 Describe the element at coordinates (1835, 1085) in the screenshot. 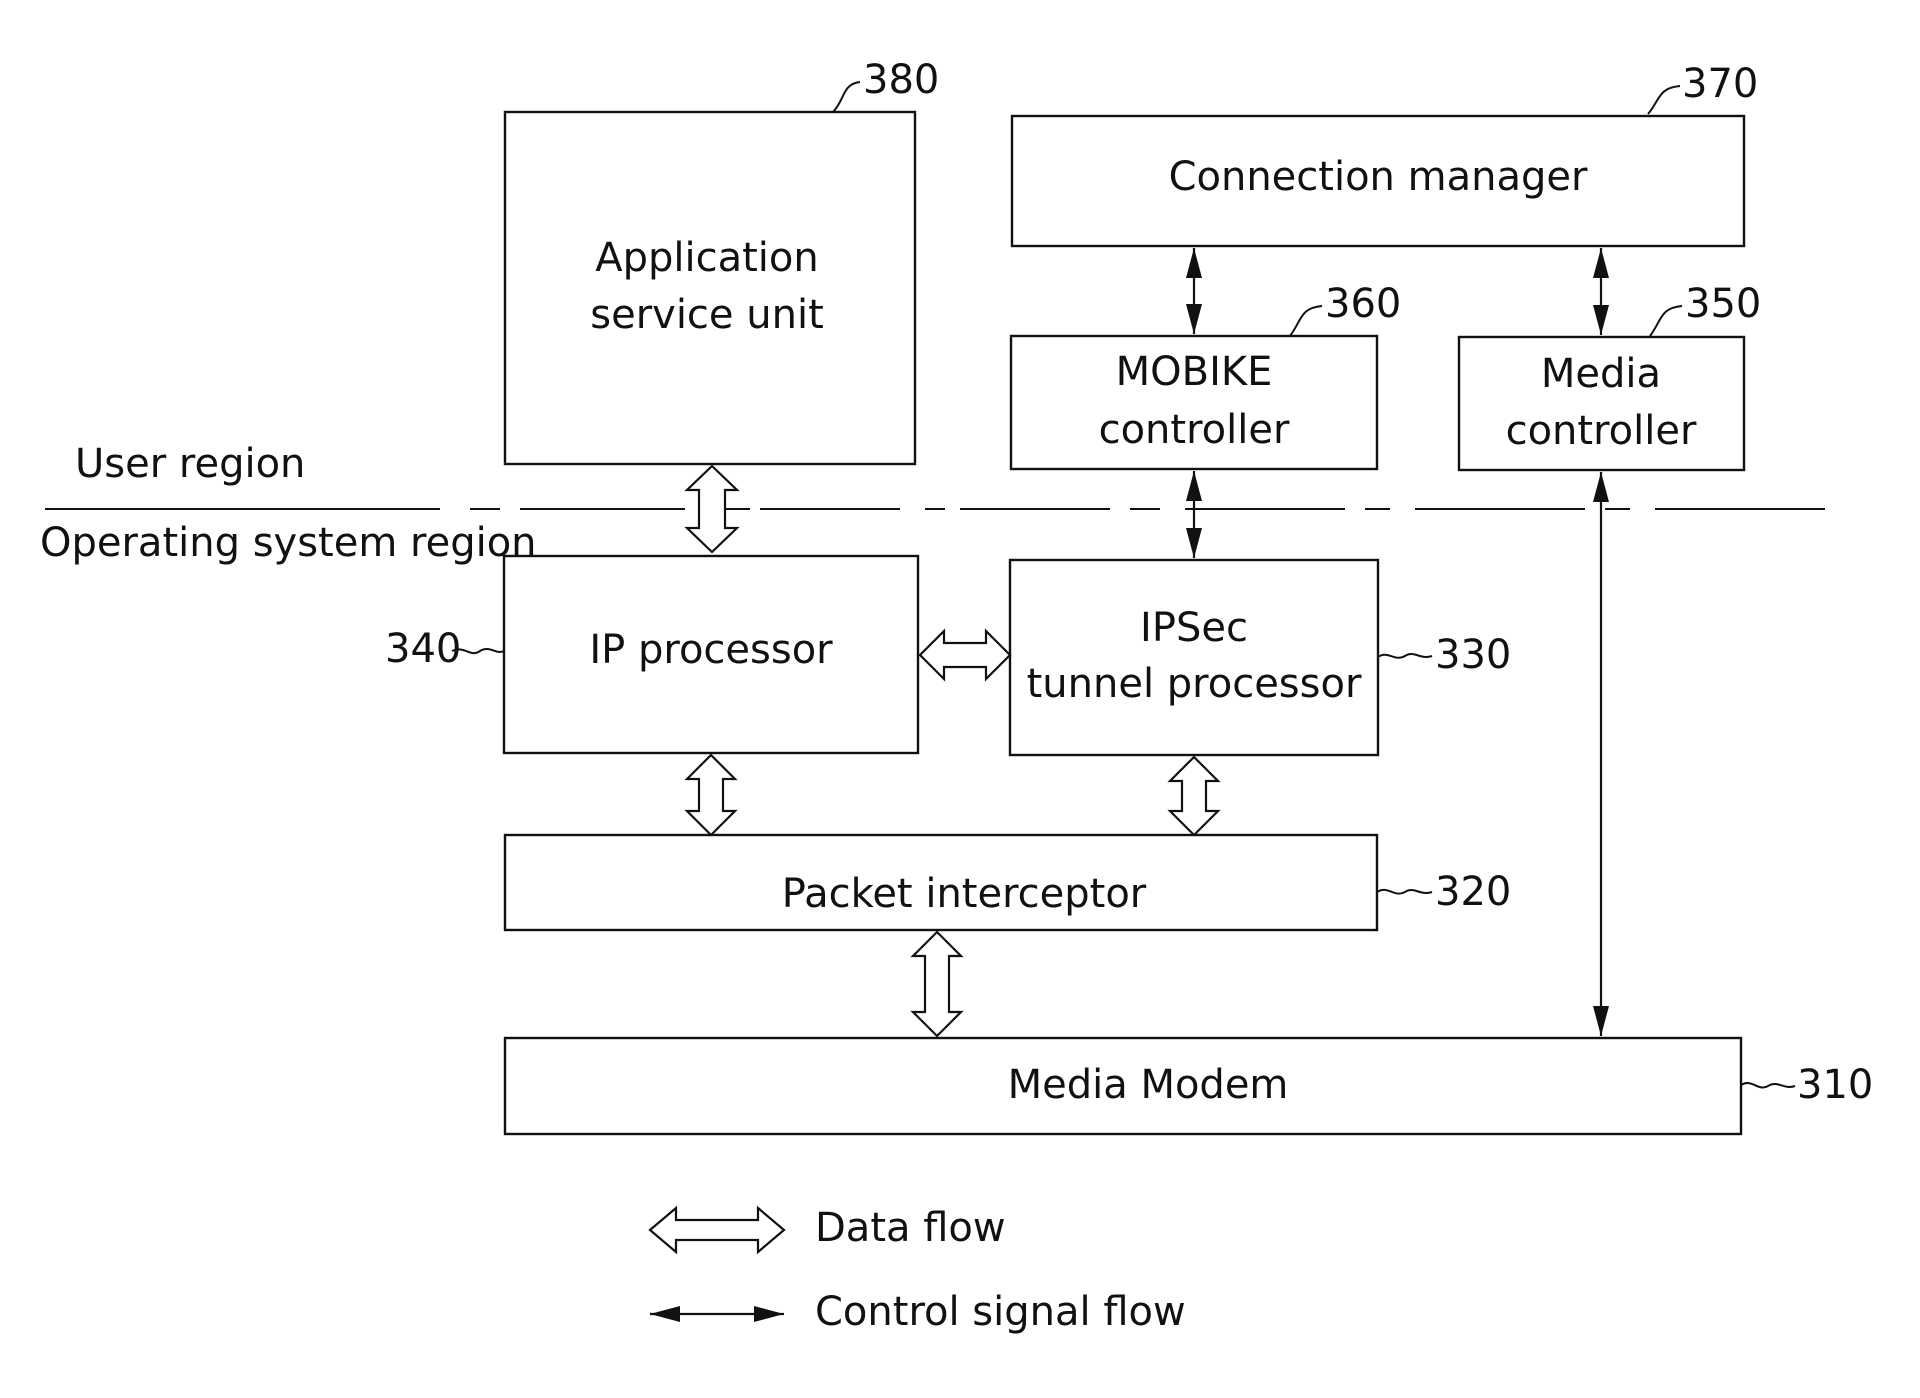

I see `ref-number-310: 310` at that location.